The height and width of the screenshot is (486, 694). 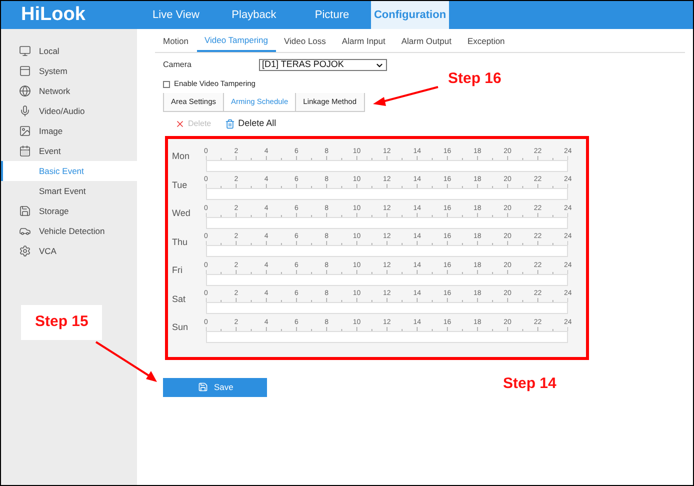 I want to click on event-tab: Motion, so click(x=176, y=41).